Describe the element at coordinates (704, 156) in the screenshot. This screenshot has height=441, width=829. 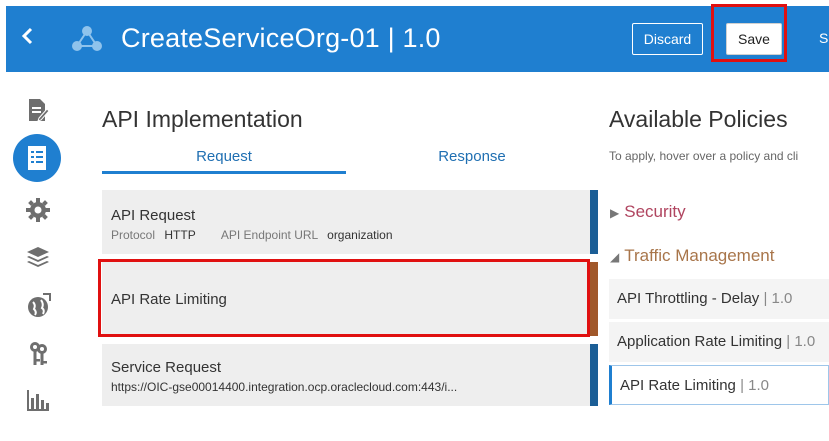
I see `policies-hint: To apply, hover over a policy and cli` at that location.